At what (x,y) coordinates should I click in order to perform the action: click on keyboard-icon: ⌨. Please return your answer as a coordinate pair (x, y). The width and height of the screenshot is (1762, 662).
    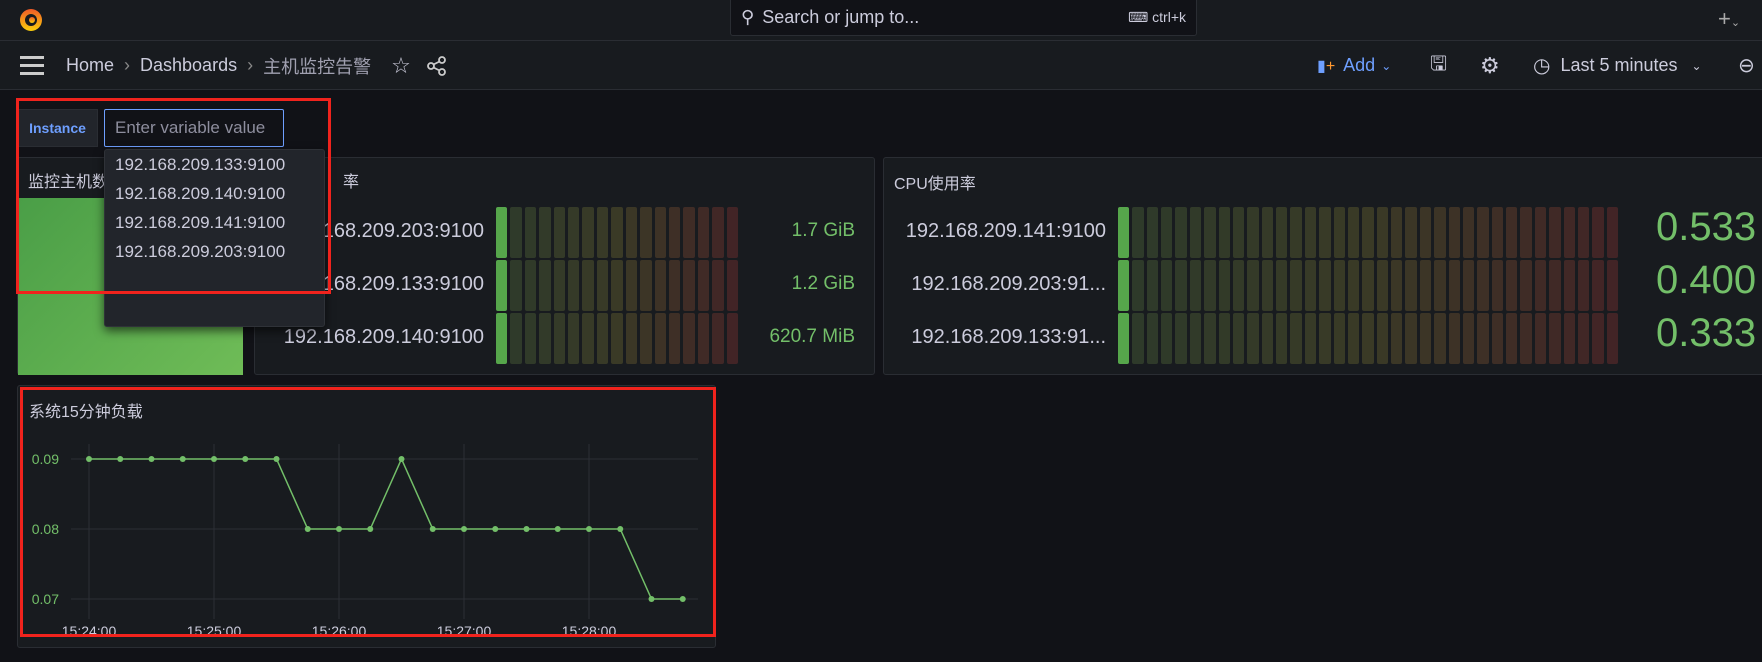
    Looking at the image, I should click on (1138, 17).